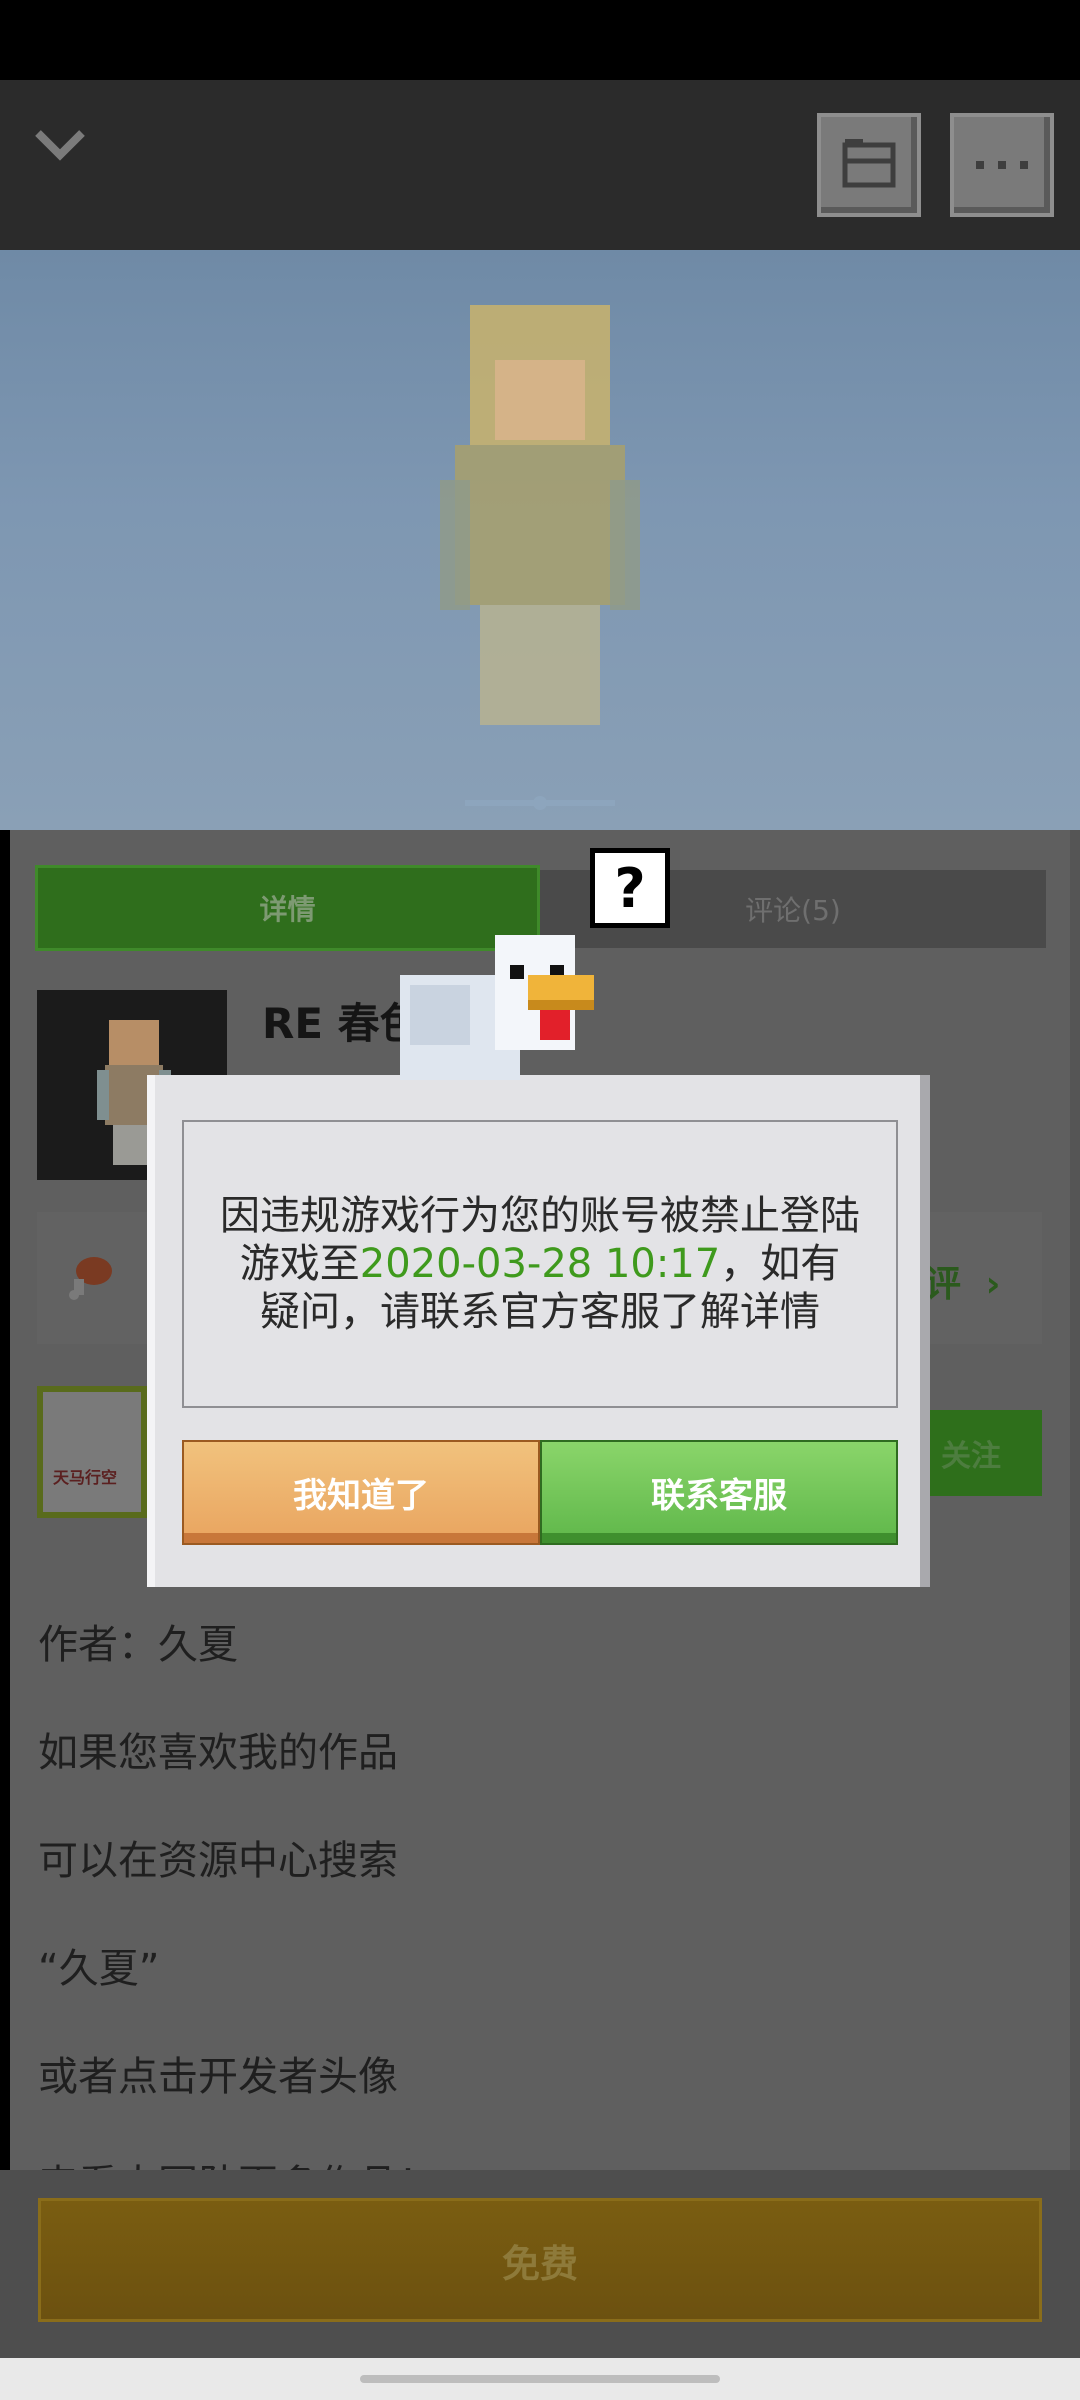 The height and width of the screenshot is (2400, 1080). I want to click on skin-legs, so click(540, 665).